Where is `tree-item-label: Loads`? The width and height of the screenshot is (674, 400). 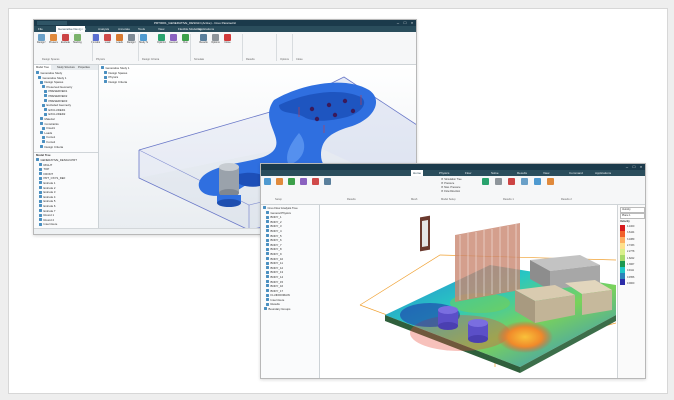
tree-item-label: Loads is located at coordinates (48, 132).